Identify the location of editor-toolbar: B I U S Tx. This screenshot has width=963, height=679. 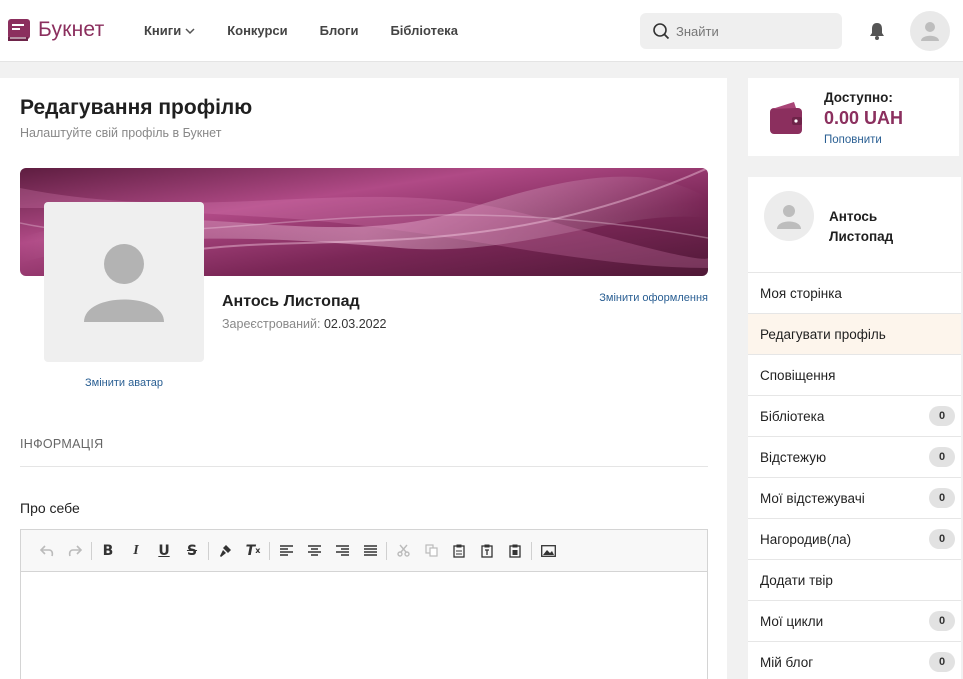
(364, 551).